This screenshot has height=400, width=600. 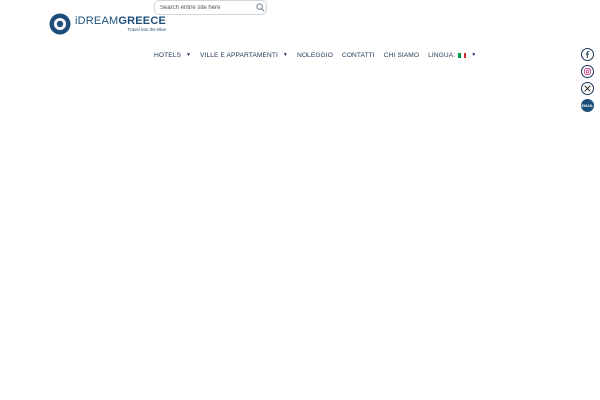 I want to click on email-icon: EMAIL, so click(x=587, y=105).